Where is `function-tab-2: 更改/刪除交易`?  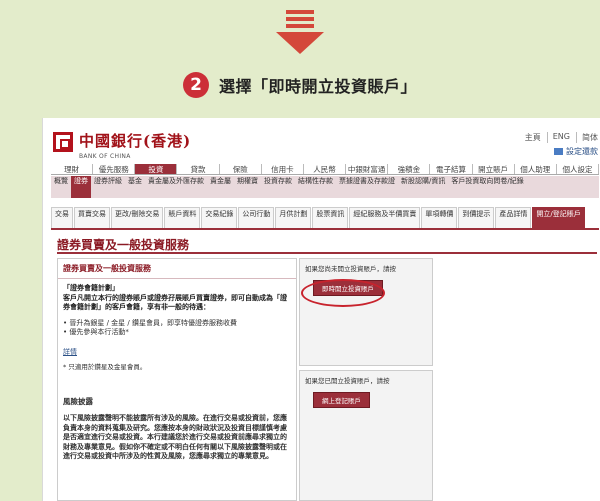 function-tab-2: 更改/刪除交易 is located at coordinates (137, 217).